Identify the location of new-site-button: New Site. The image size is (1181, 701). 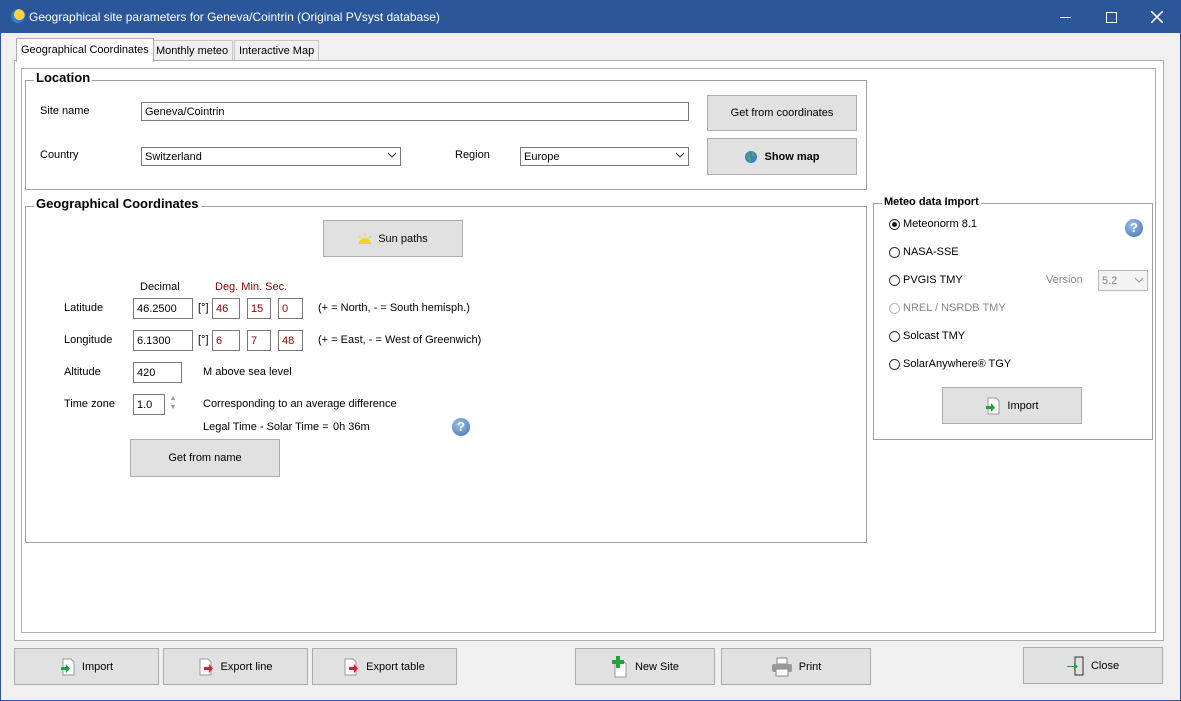
(645, 666).